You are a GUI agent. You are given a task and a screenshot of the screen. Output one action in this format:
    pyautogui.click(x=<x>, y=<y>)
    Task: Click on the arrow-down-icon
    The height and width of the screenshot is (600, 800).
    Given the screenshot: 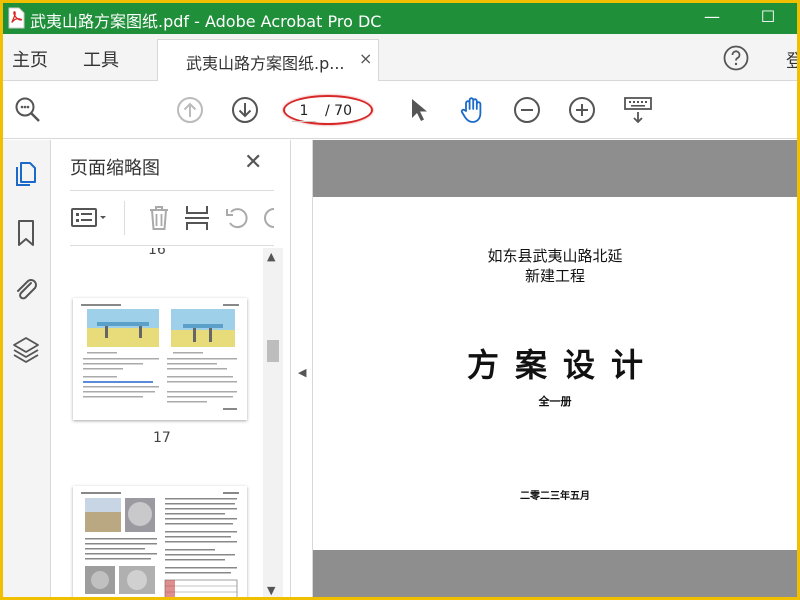 What is the action you would take?
    pyautogui.click(x=245, y=110)
    